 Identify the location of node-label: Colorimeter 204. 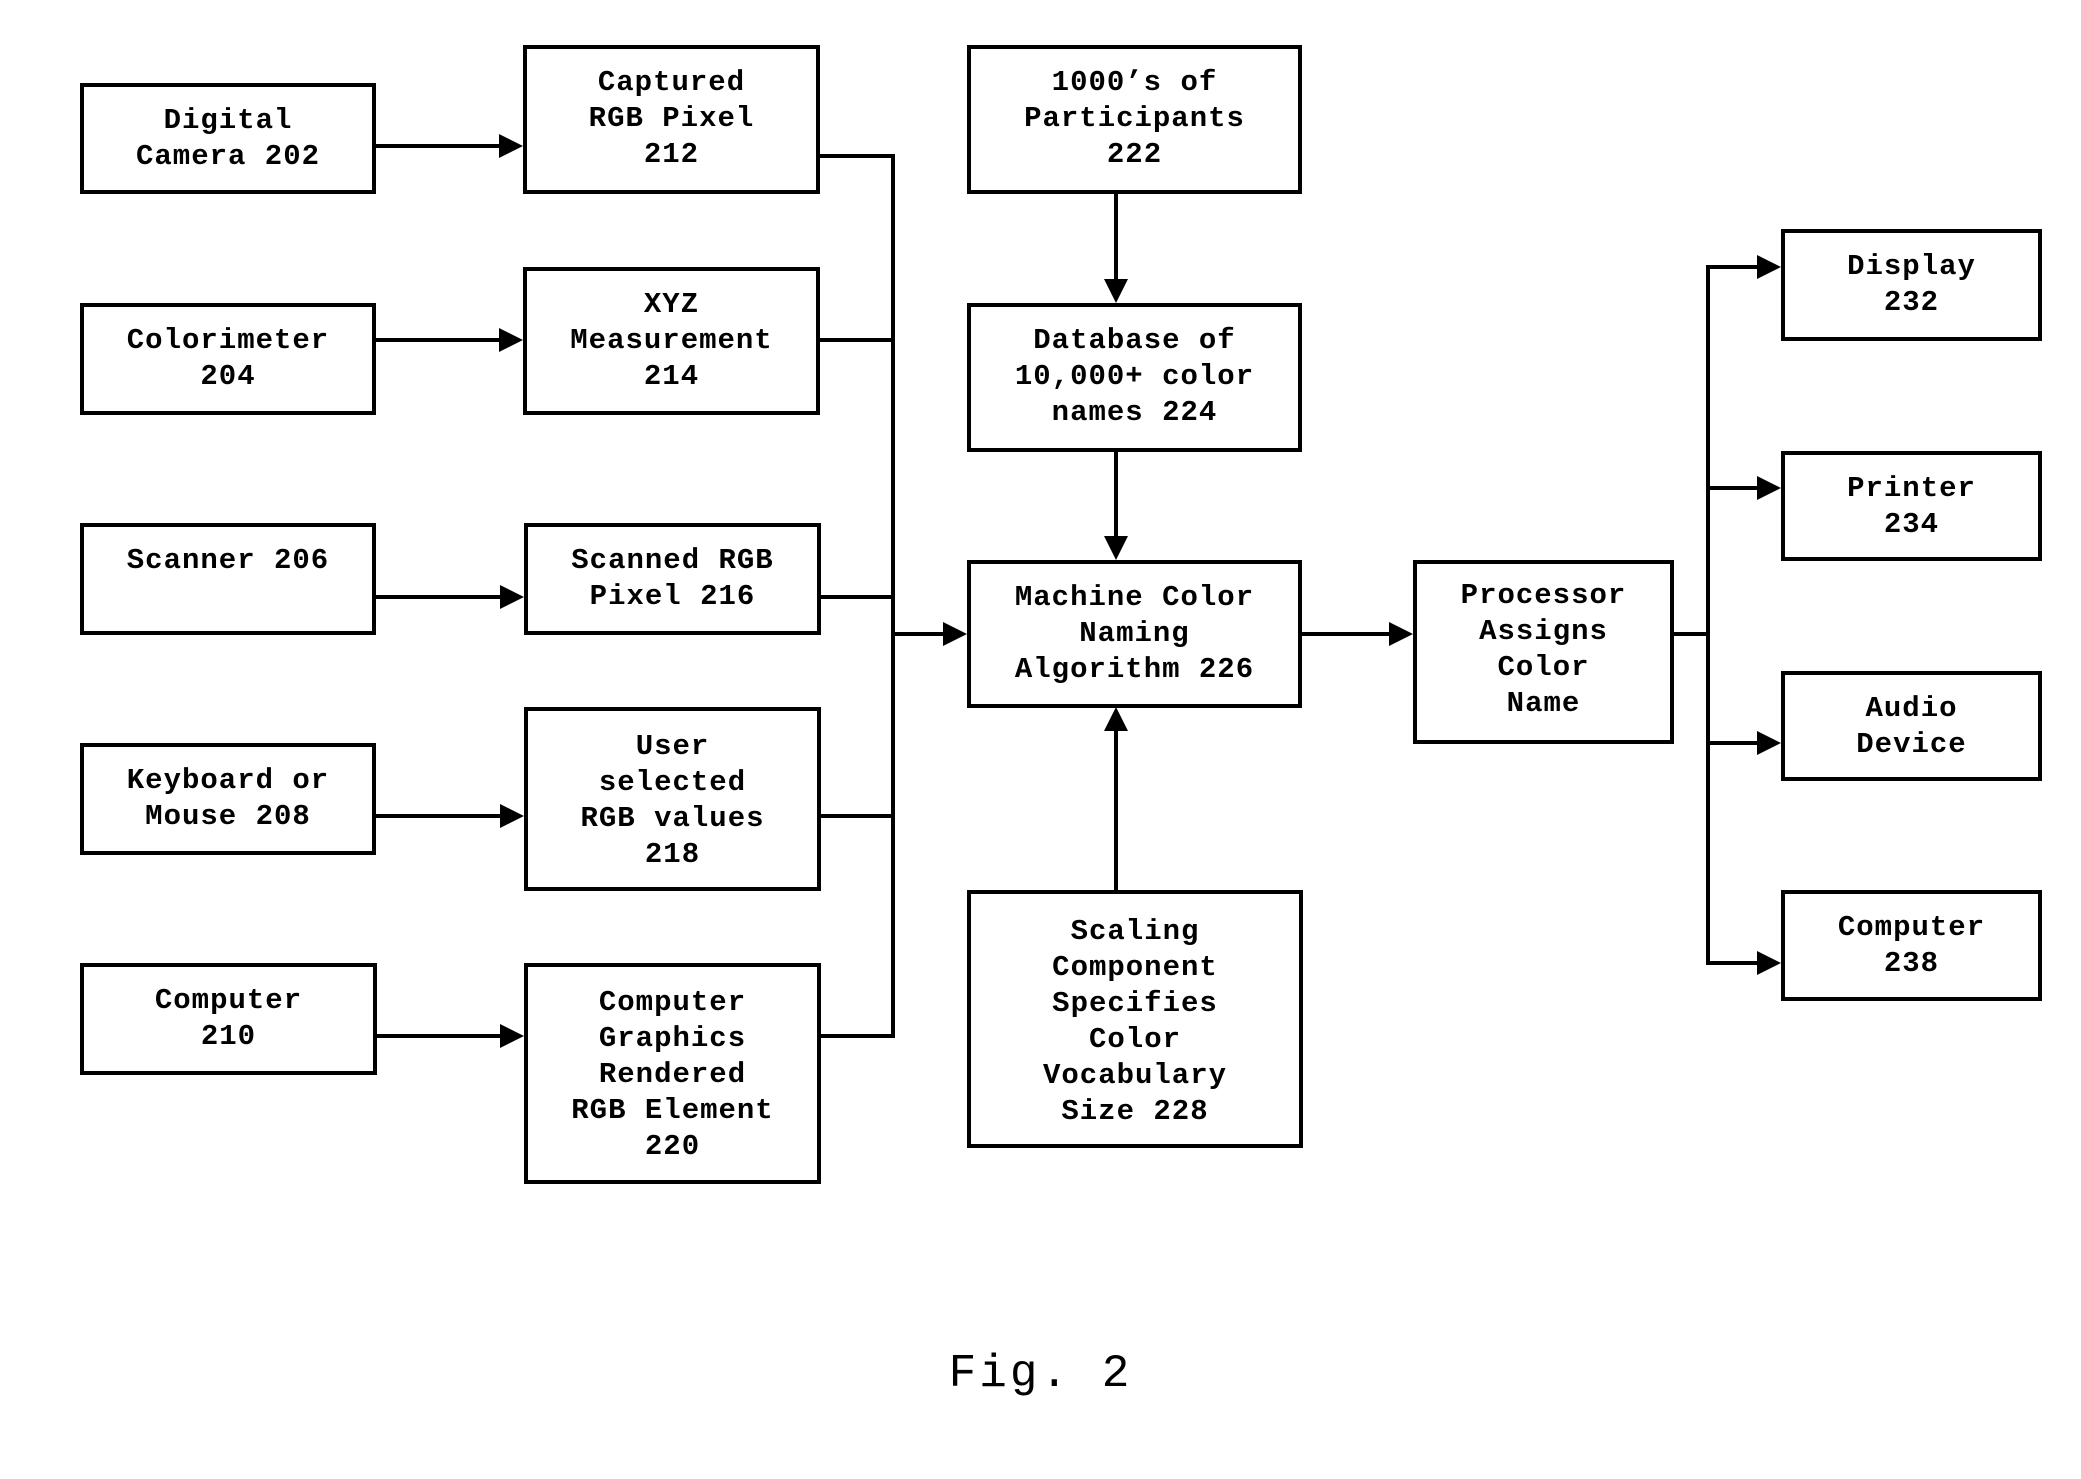
(228, 358).